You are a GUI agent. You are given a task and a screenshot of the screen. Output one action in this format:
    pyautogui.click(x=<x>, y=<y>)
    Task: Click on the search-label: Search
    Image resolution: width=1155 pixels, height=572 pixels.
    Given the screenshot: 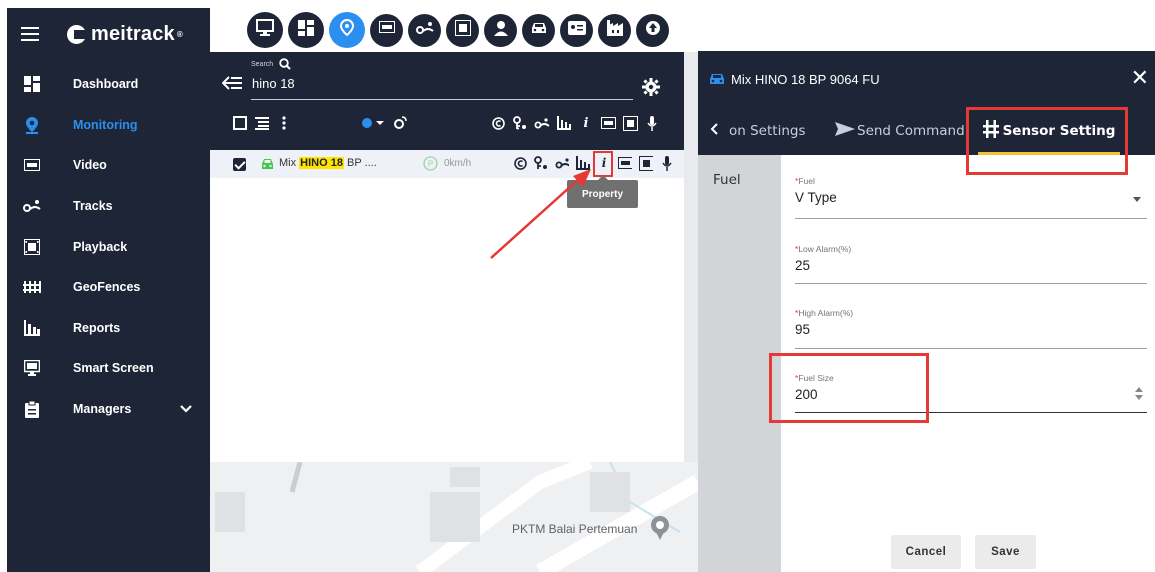 What is the action you would take?
    pyautogui.click(x=262, y=64)
    